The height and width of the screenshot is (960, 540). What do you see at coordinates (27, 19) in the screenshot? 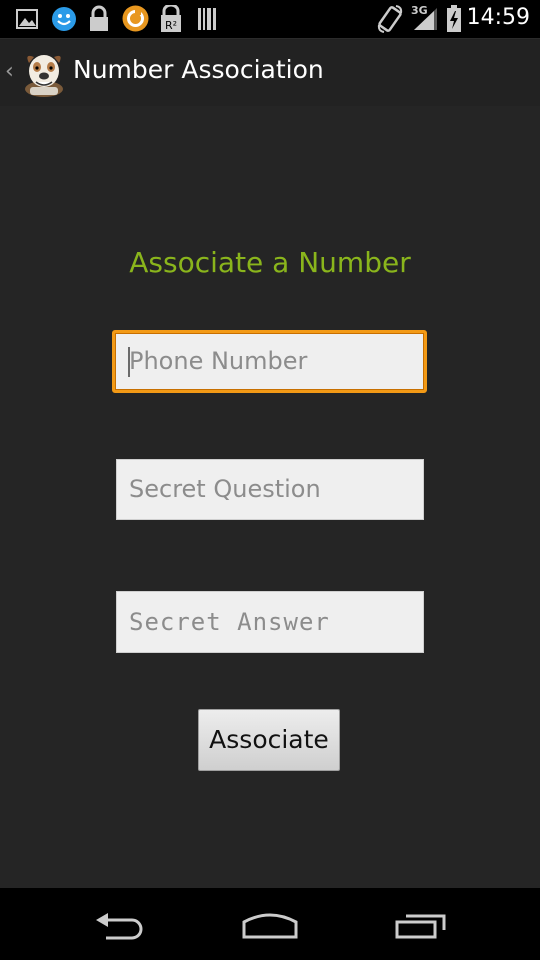
I see `image-icon` at bounding box center [27, 19].